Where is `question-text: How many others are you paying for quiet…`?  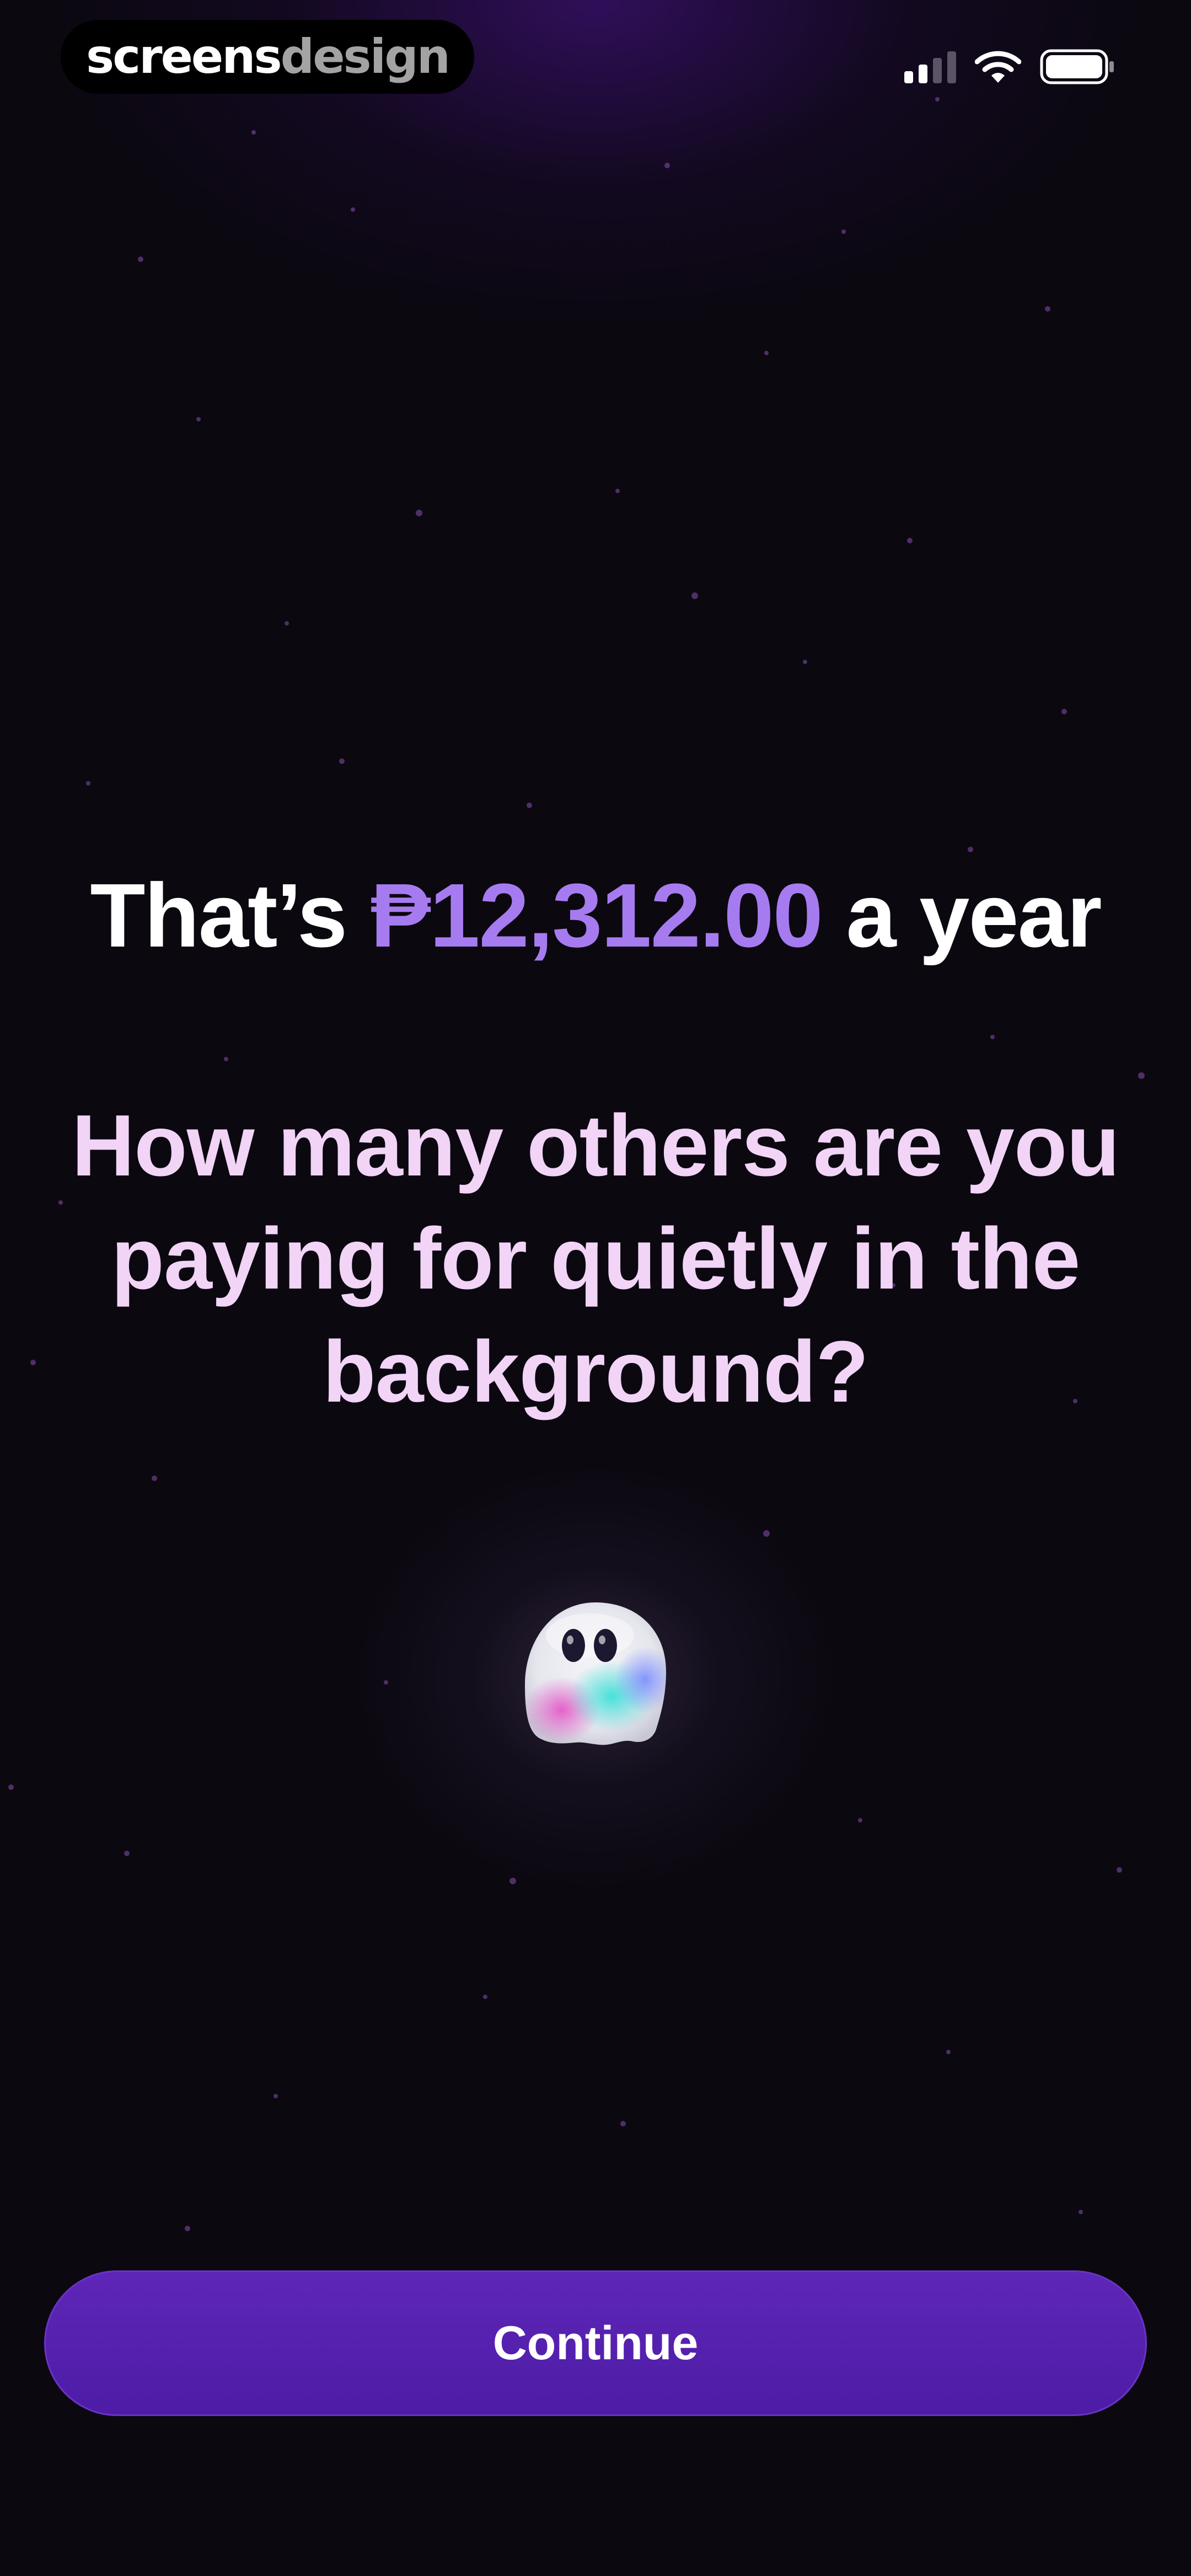
question-text: How many others are you paying for quiet… is located at coordinates (596, 1258).